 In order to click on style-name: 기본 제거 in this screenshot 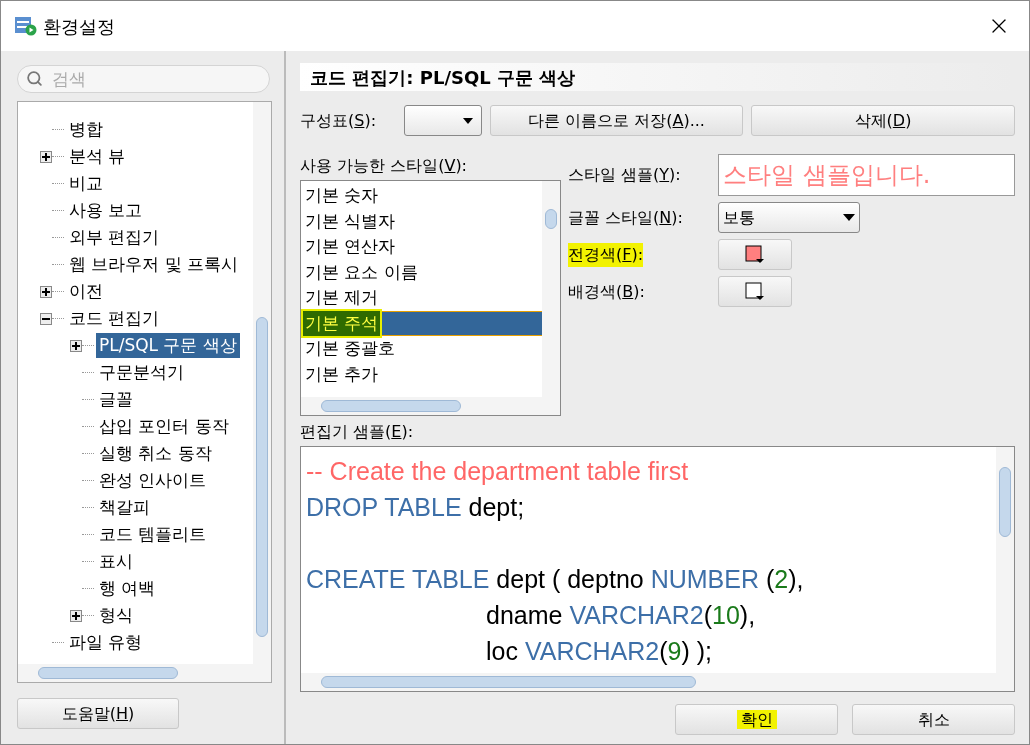, I will do `click(342, 297)`.